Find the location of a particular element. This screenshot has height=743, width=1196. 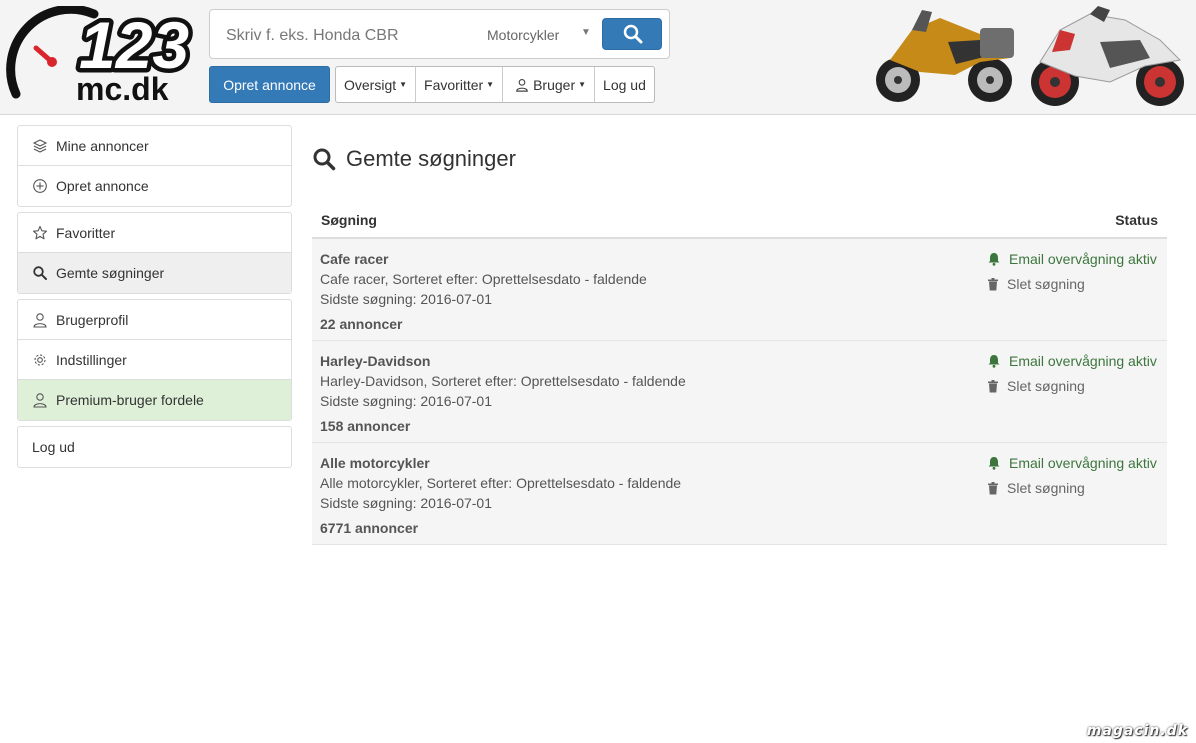

layers-icon is located at coordinates (40, 145).